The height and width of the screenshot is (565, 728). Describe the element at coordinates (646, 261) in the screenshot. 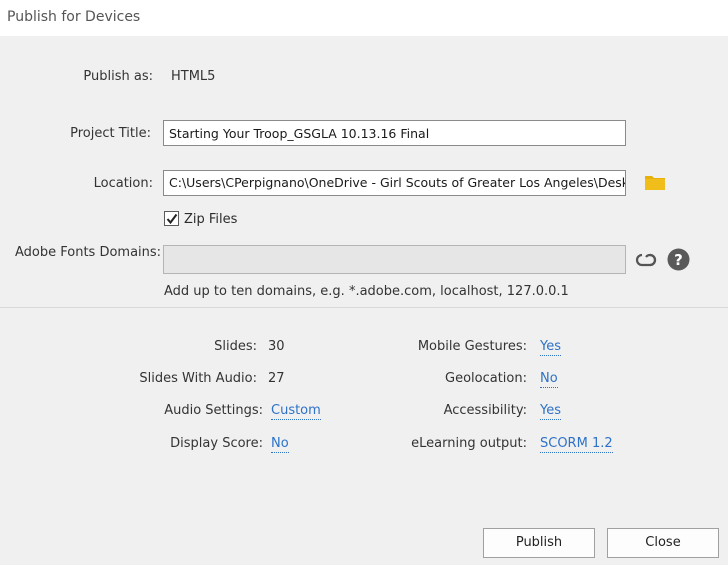

I see `creative-cloud-icon` at that location.